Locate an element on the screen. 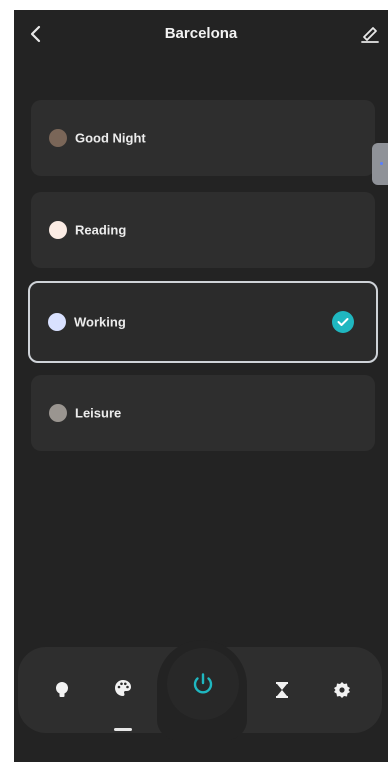  scene-card-good-night: Good Night is located at coordinates (203, 138).